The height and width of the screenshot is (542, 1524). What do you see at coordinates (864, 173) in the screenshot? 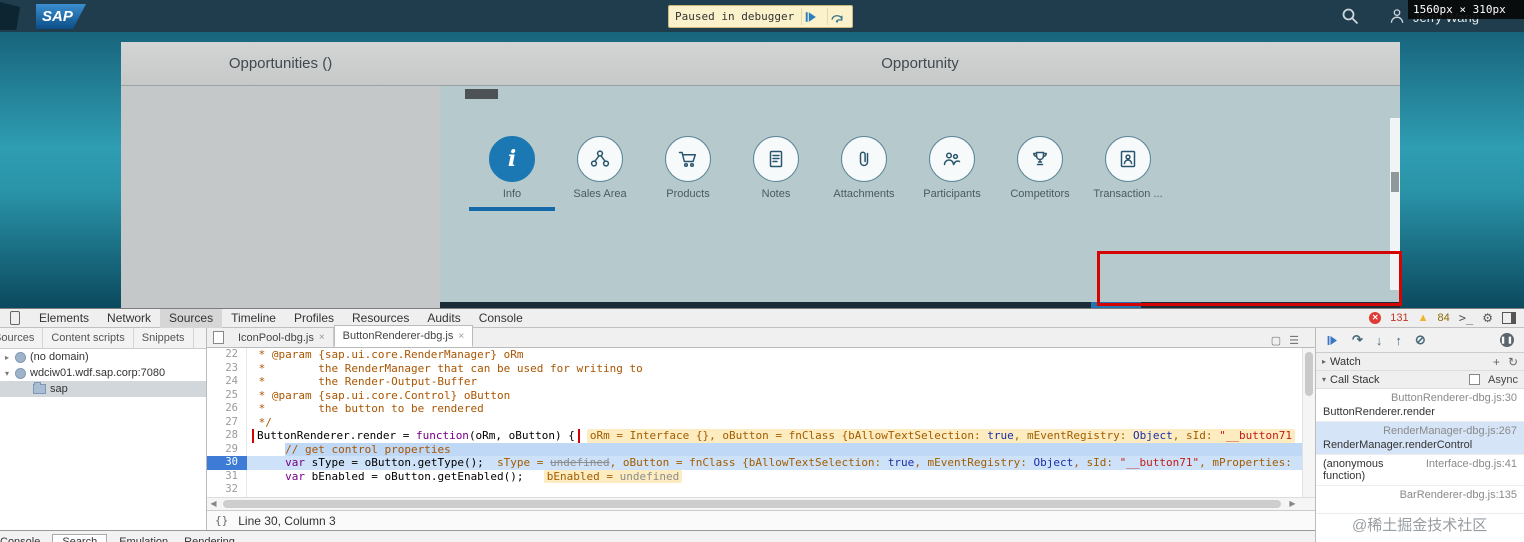
I see `object-tab-attachments: Attachments` at bounding box center [864, 173].